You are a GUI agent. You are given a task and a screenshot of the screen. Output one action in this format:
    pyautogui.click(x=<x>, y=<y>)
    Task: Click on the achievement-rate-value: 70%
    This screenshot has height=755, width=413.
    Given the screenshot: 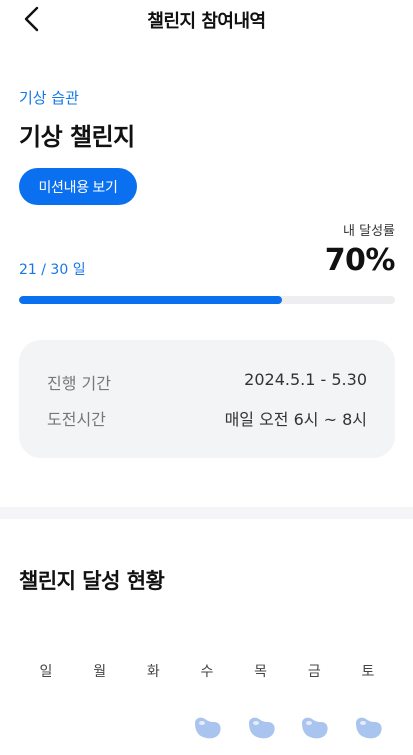 What is the action you would take?
    pyautogui.click(x=360, y=260)
    